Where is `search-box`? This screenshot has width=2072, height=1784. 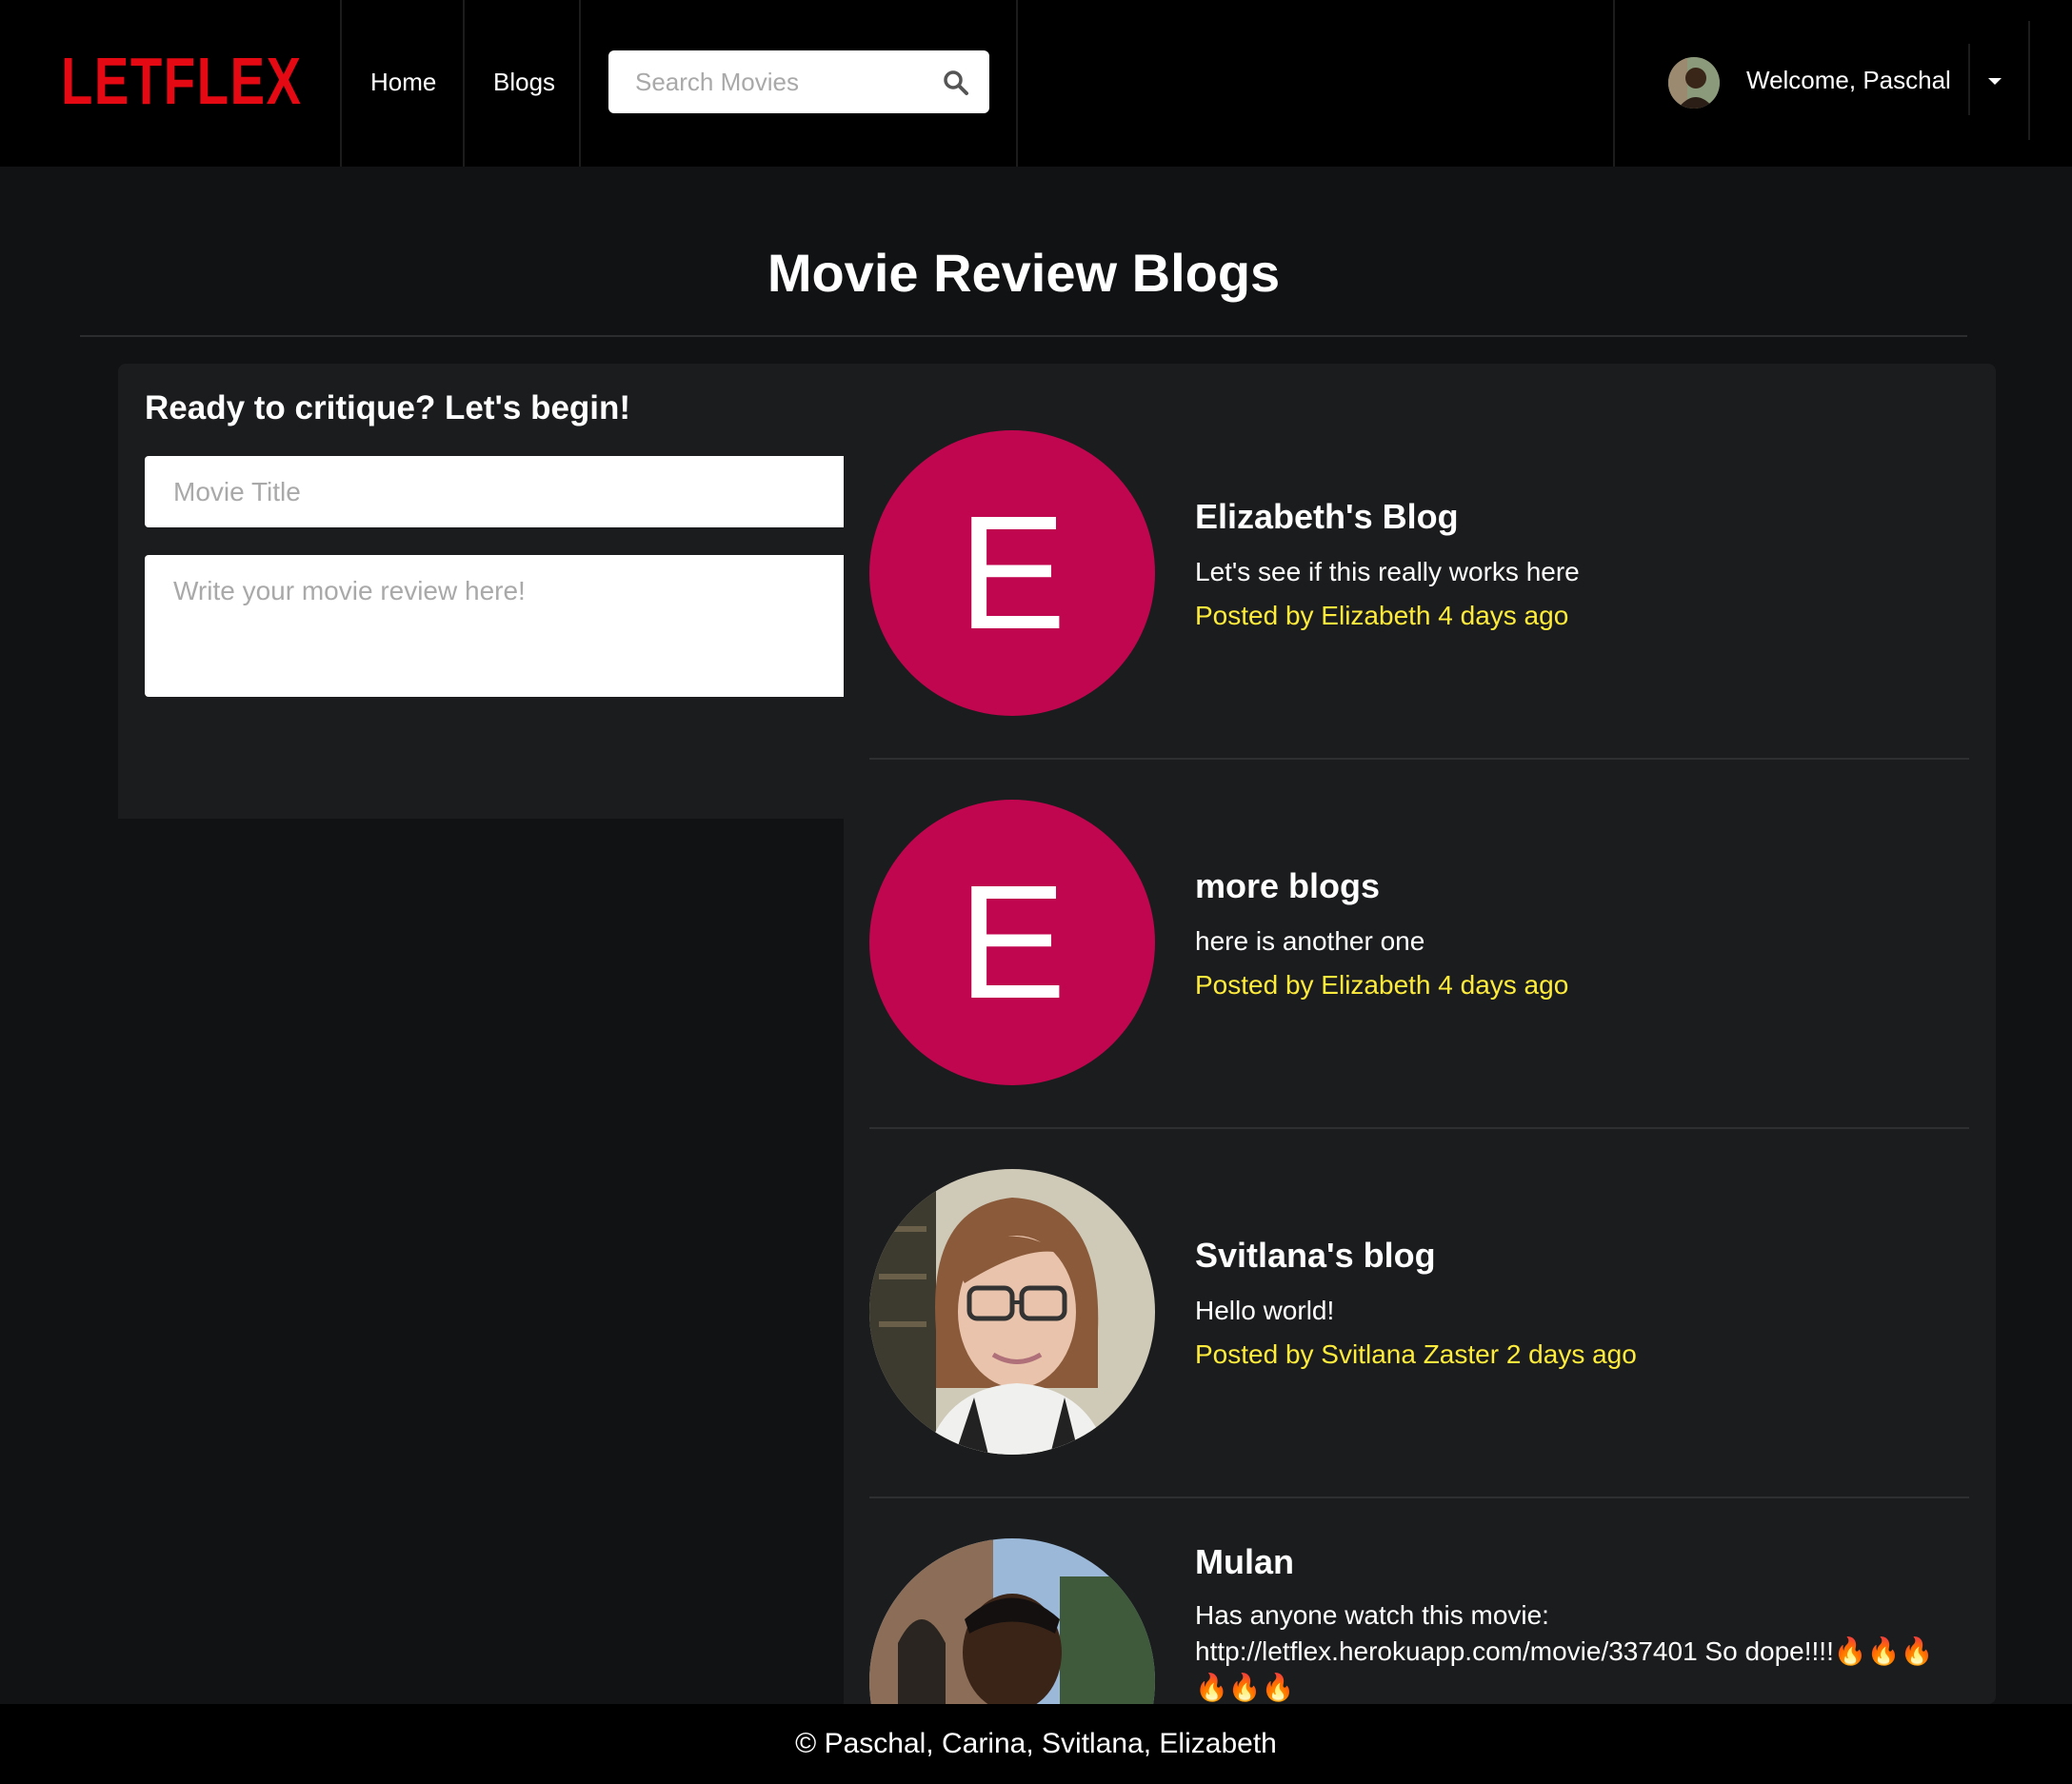
search-box is located at coordinates (798, 81).